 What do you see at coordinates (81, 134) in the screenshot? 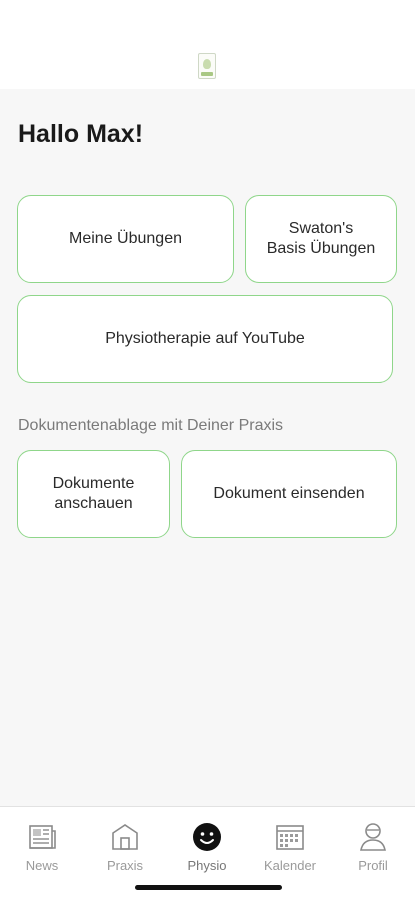
I see `greeting-title: Hallo Max!` at bounding box center [81, 134].